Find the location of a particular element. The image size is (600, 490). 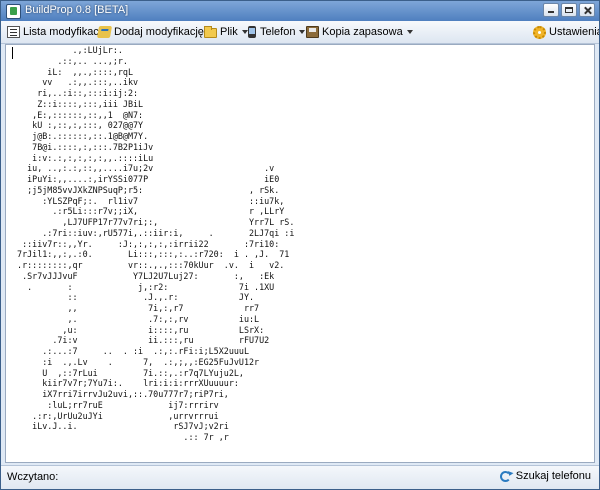

loaded-status: Wczytano: is located at coordinates (33, 477).